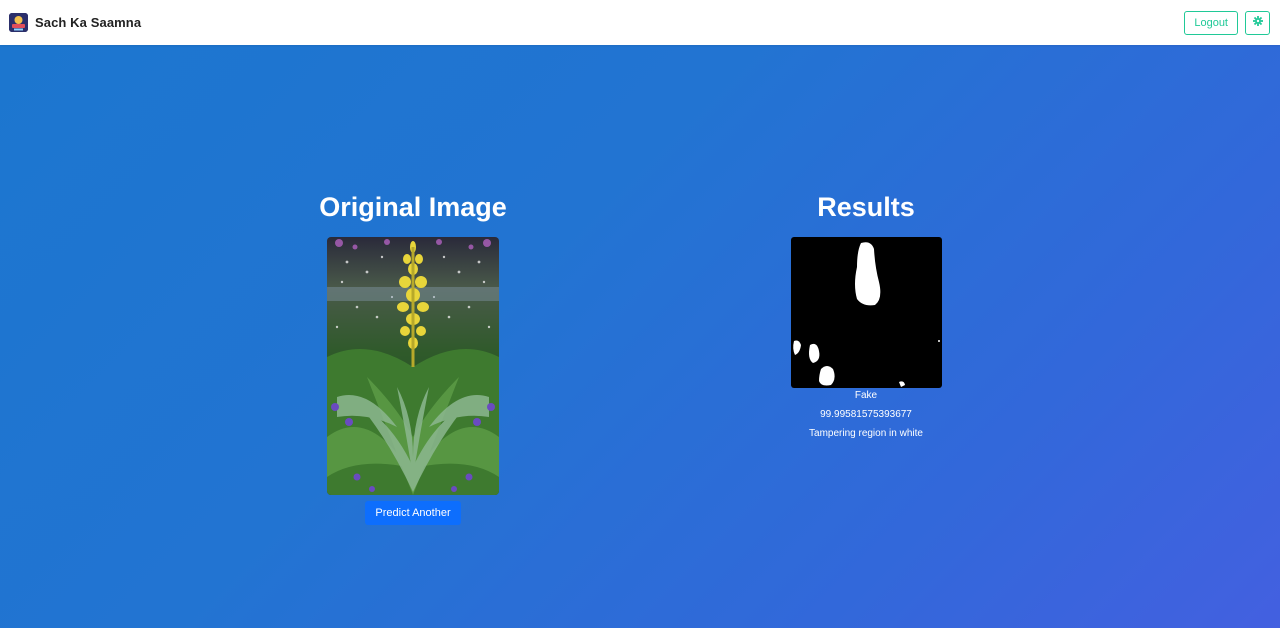 The width and height of the screenshot is (1280, 628). What do you see at coordinates (413, 366) in the screenshot?
I see `original-image` at bounding box center [413, 366].